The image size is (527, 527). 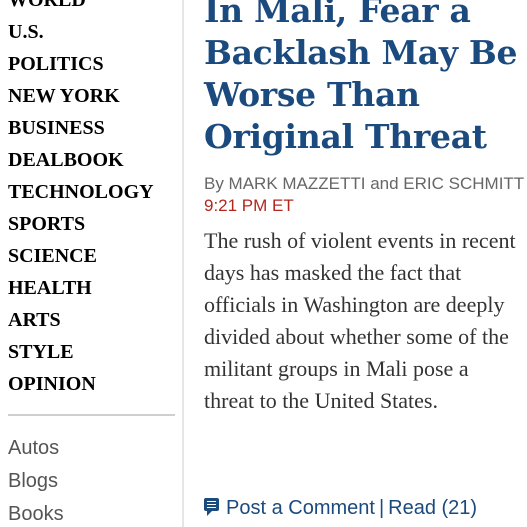 What do you see at coordinates (81, 320) in the screenshot?
I see `sidebar-item-arts: ARTS` at bounding box center [81, 320].